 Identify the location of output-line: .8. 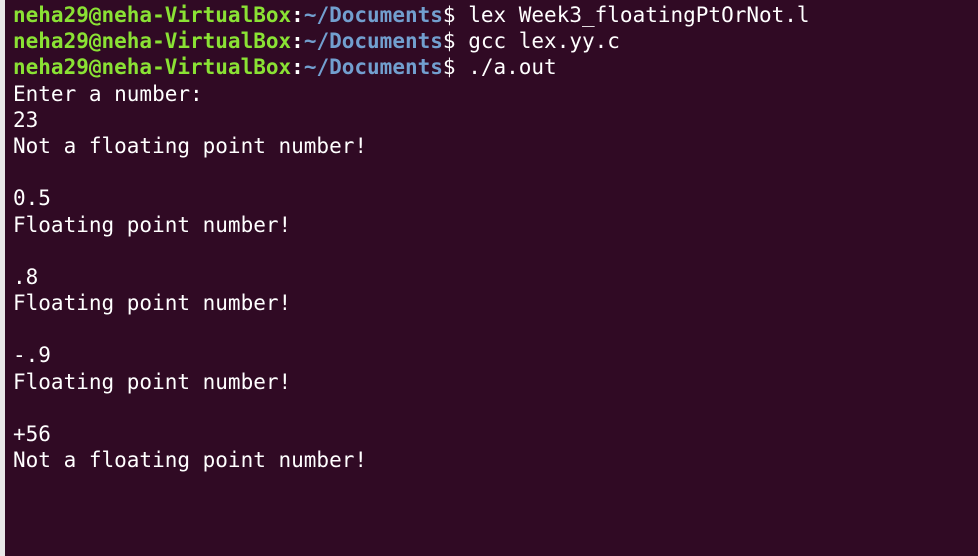
(26, 276).